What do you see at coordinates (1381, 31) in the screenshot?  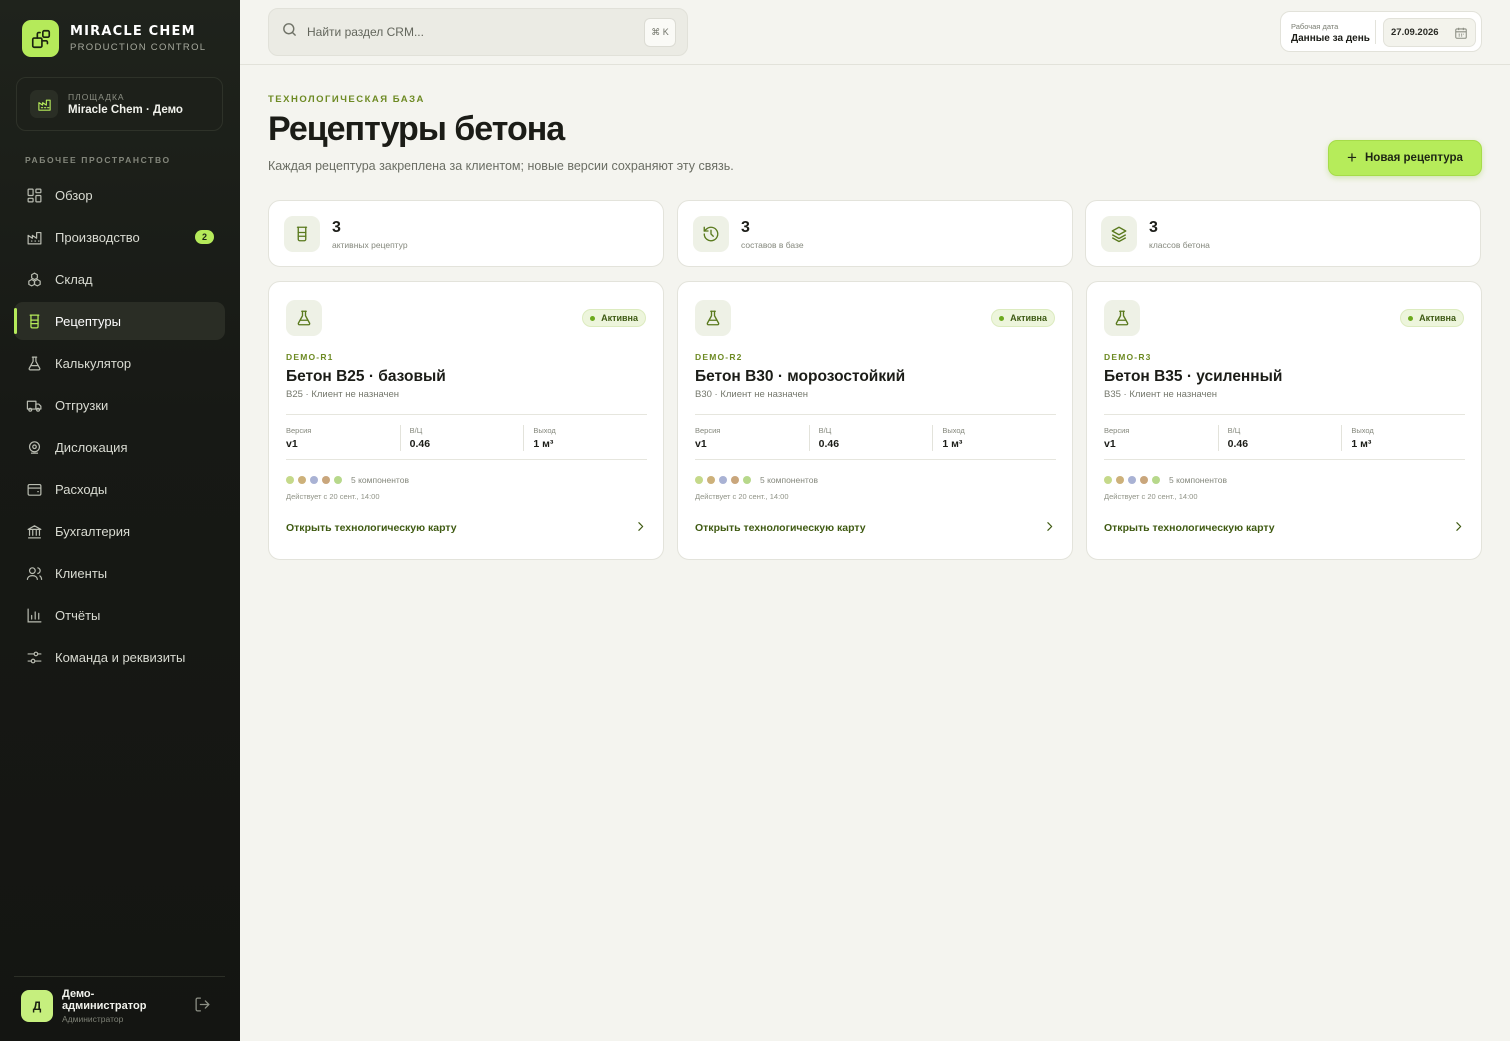 I see `workdate-picker: Рабочая дата Данные за день 27.09.2026` at bounding box center [1381, 31].